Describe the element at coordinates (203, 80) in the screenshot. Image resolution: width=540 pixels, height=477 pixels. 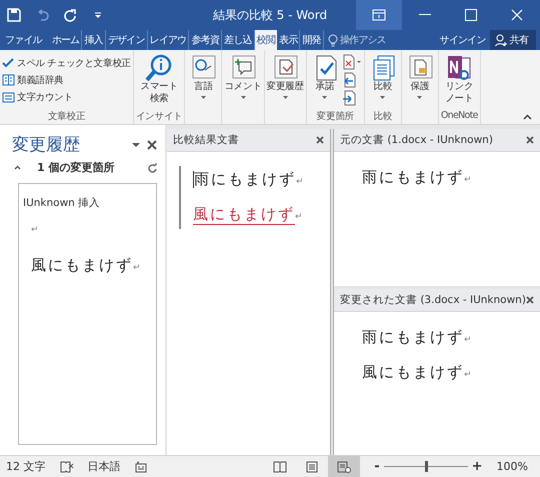
I see `ribbon-button: 言語` at that location.